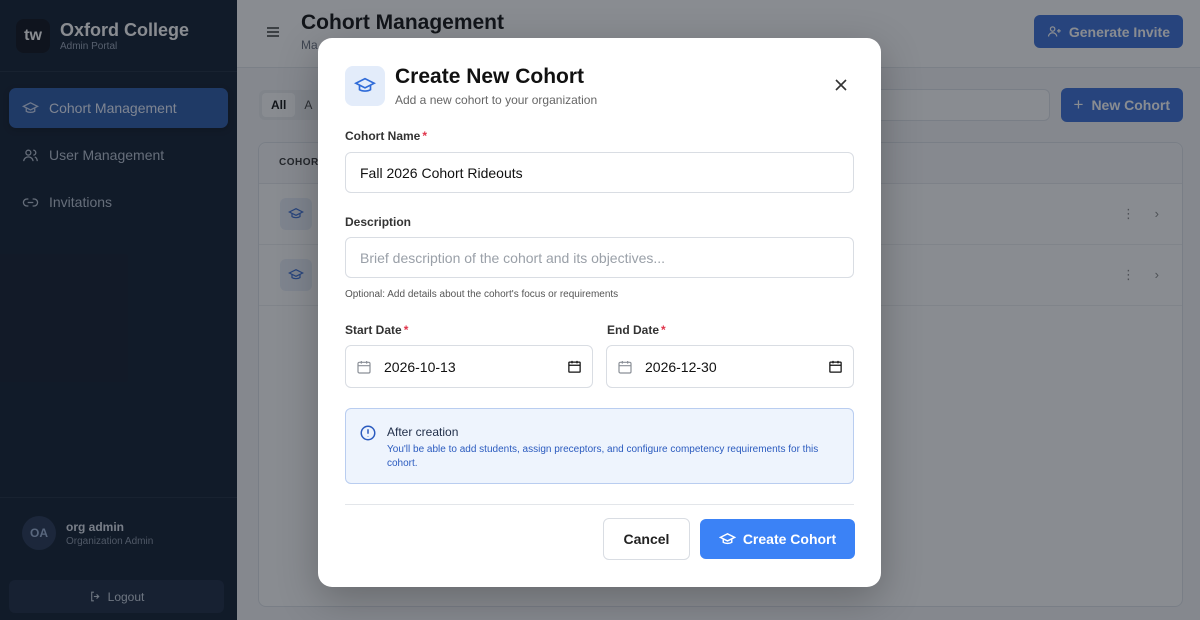 The height and width of the screenshot is (620, 1200). Describe the element at coordinates (423, 432) in the screenshot. I see `info-title: After creation` at that location.